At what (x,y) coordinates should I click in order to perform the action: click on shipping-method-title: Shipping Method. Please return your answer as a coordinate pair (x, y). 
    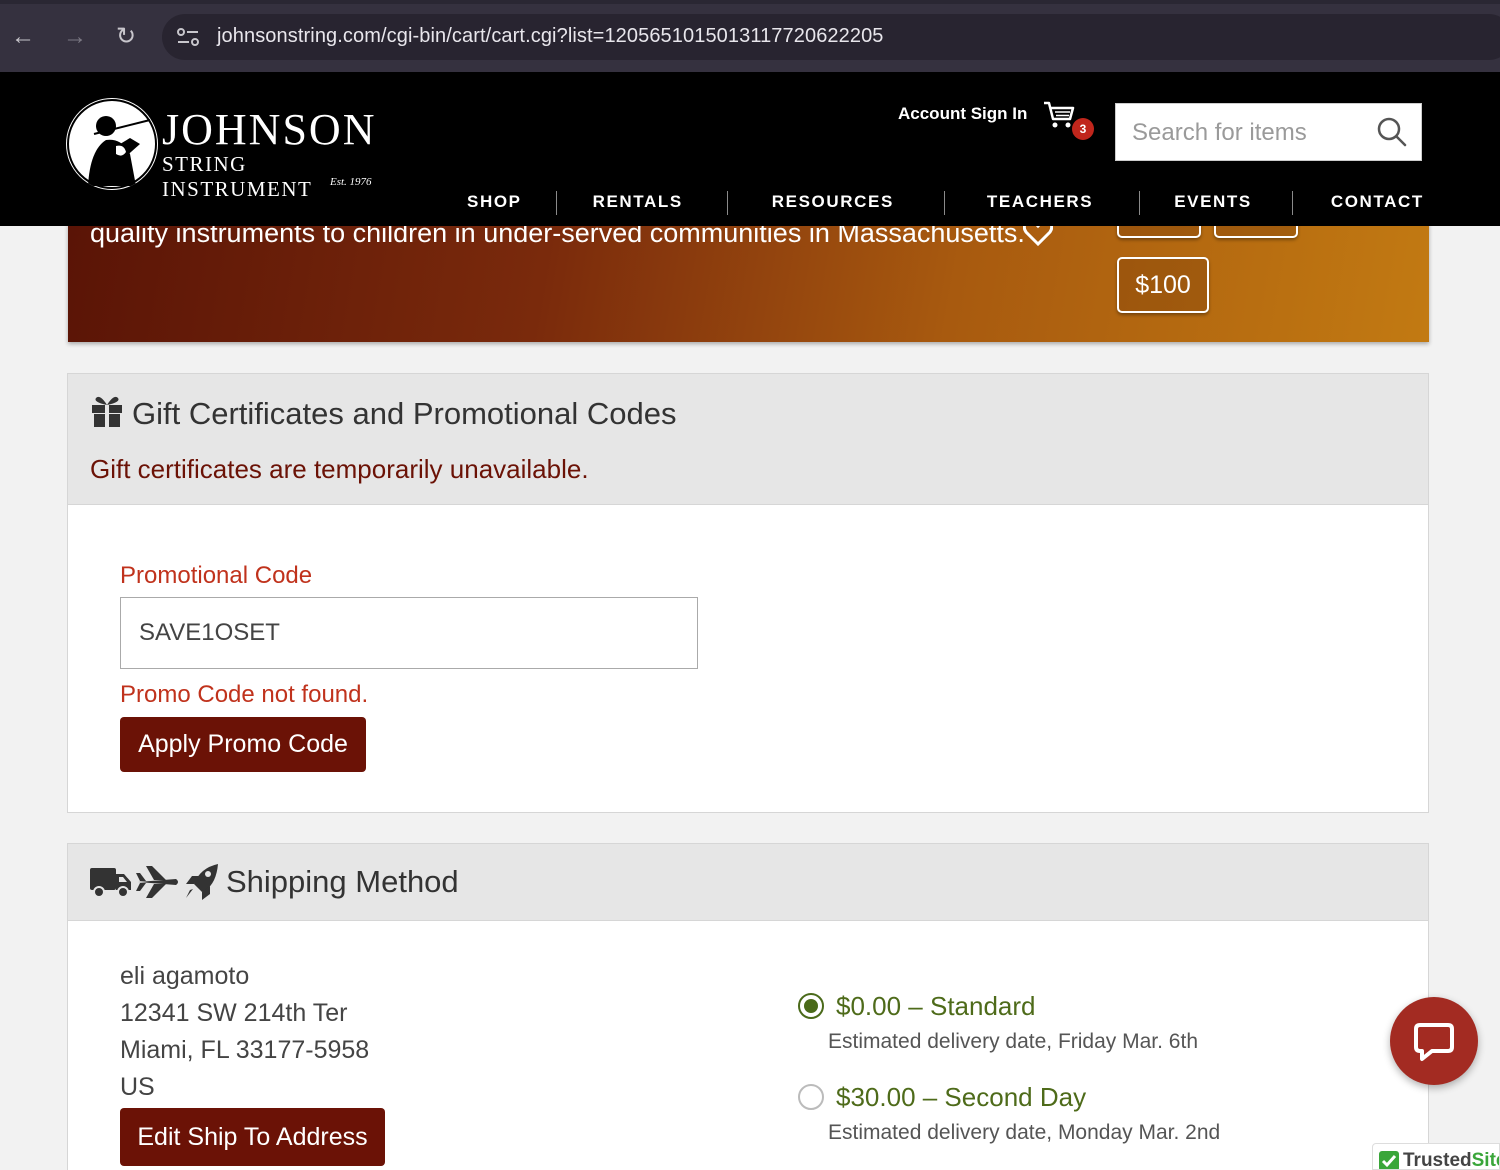
    Looking at the image, I should click on (342, 881).